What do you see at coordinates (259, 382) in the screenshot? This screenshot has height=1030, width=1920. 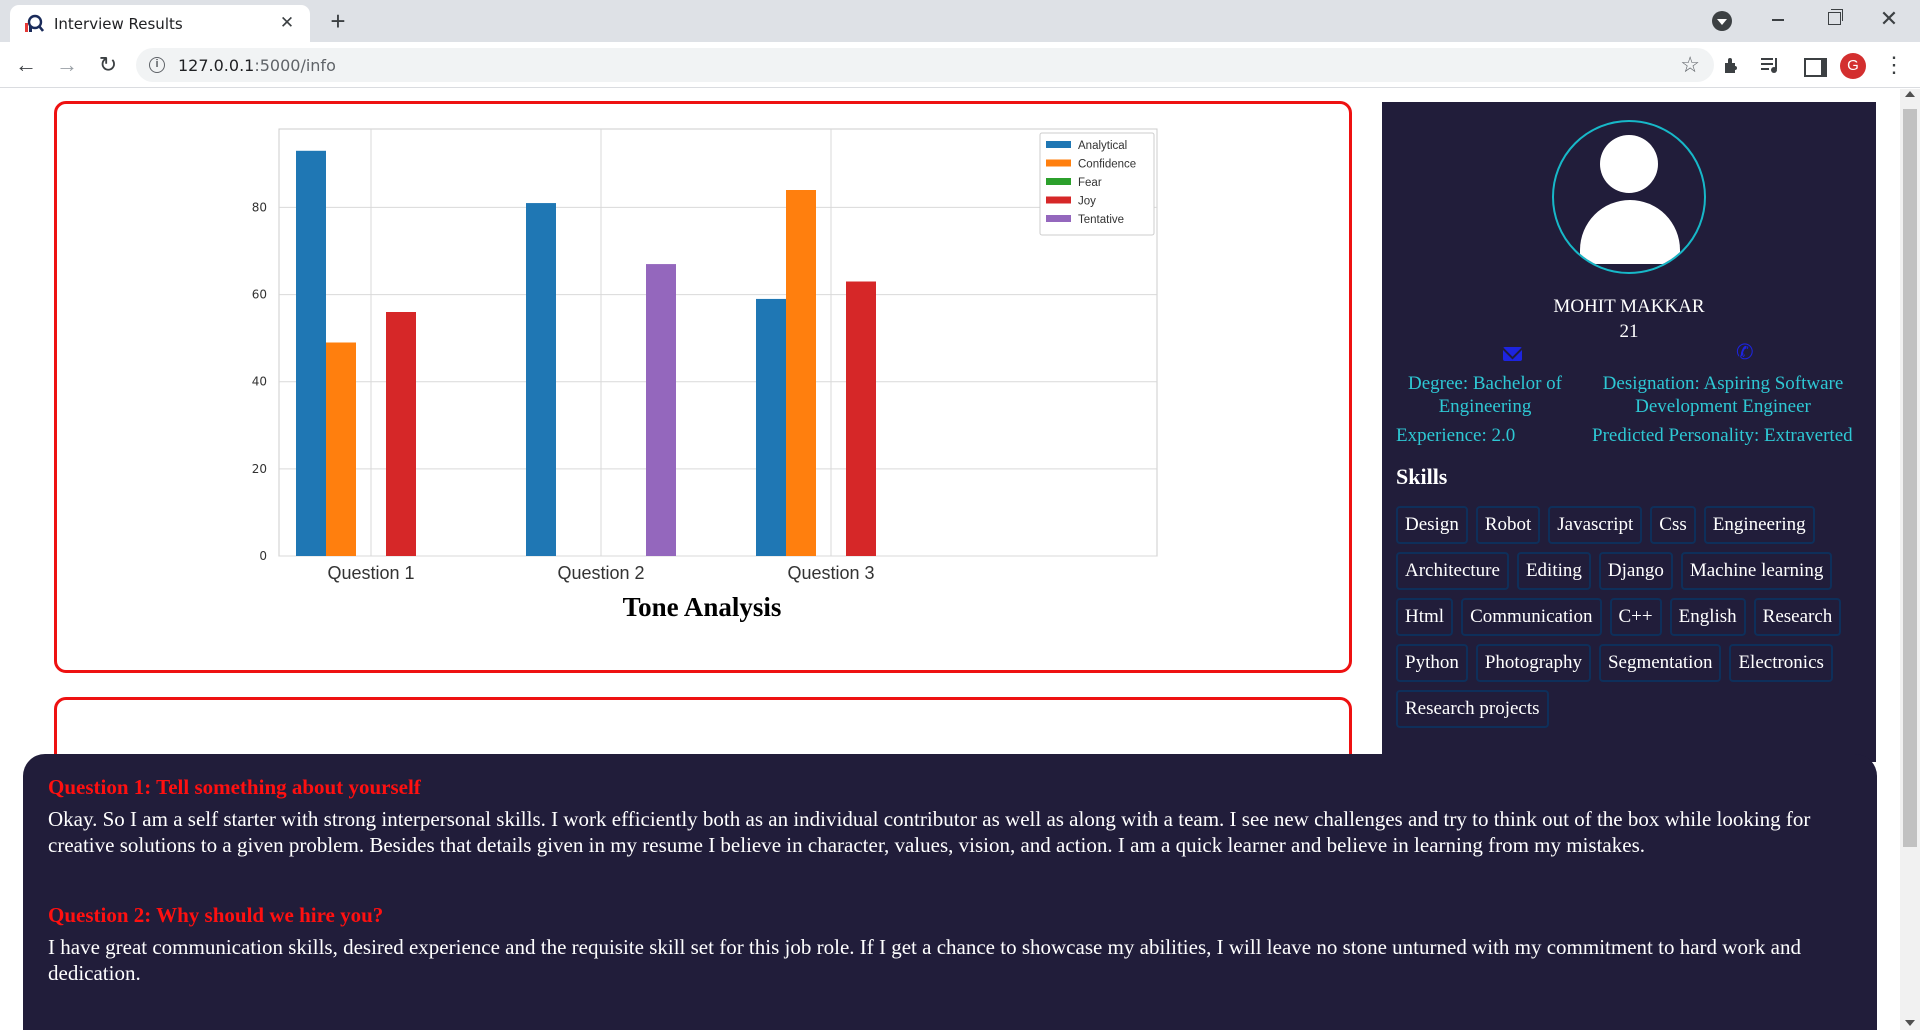 I see `y-tick-label: 40` at bounding box center [259, 382].